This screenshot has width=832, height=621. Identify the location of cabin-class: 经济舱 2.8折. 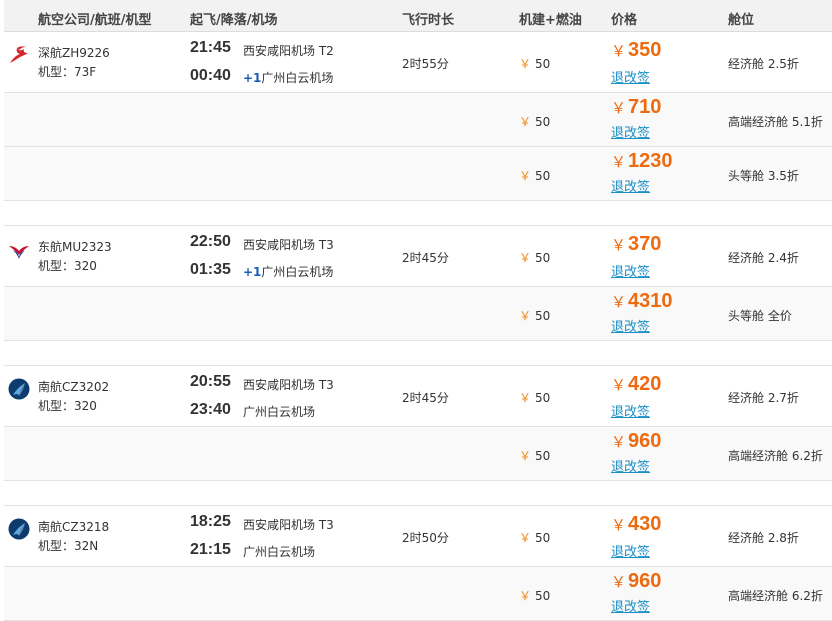
(763, 538).